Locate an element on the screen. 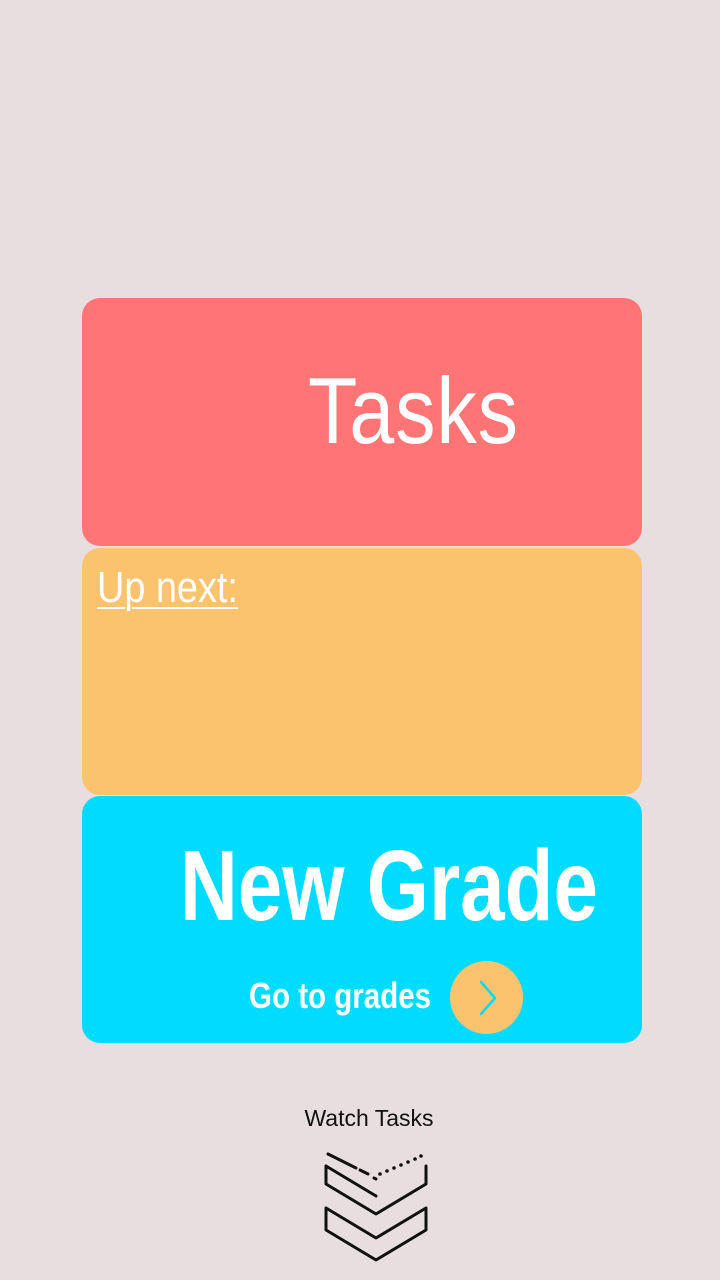 Image resolution: width=720 pixels, height=1280 pixels. go-to-grades-link: Go to grades is located at coordinates (340, 996).